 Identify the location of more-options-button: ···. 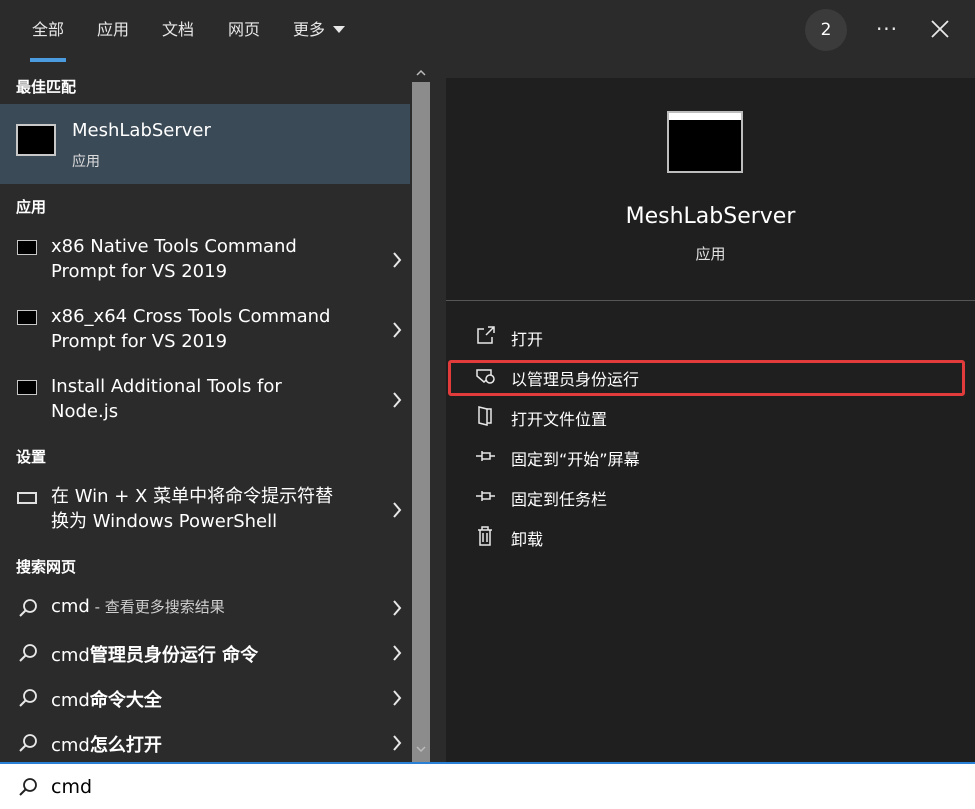
(887, 29).